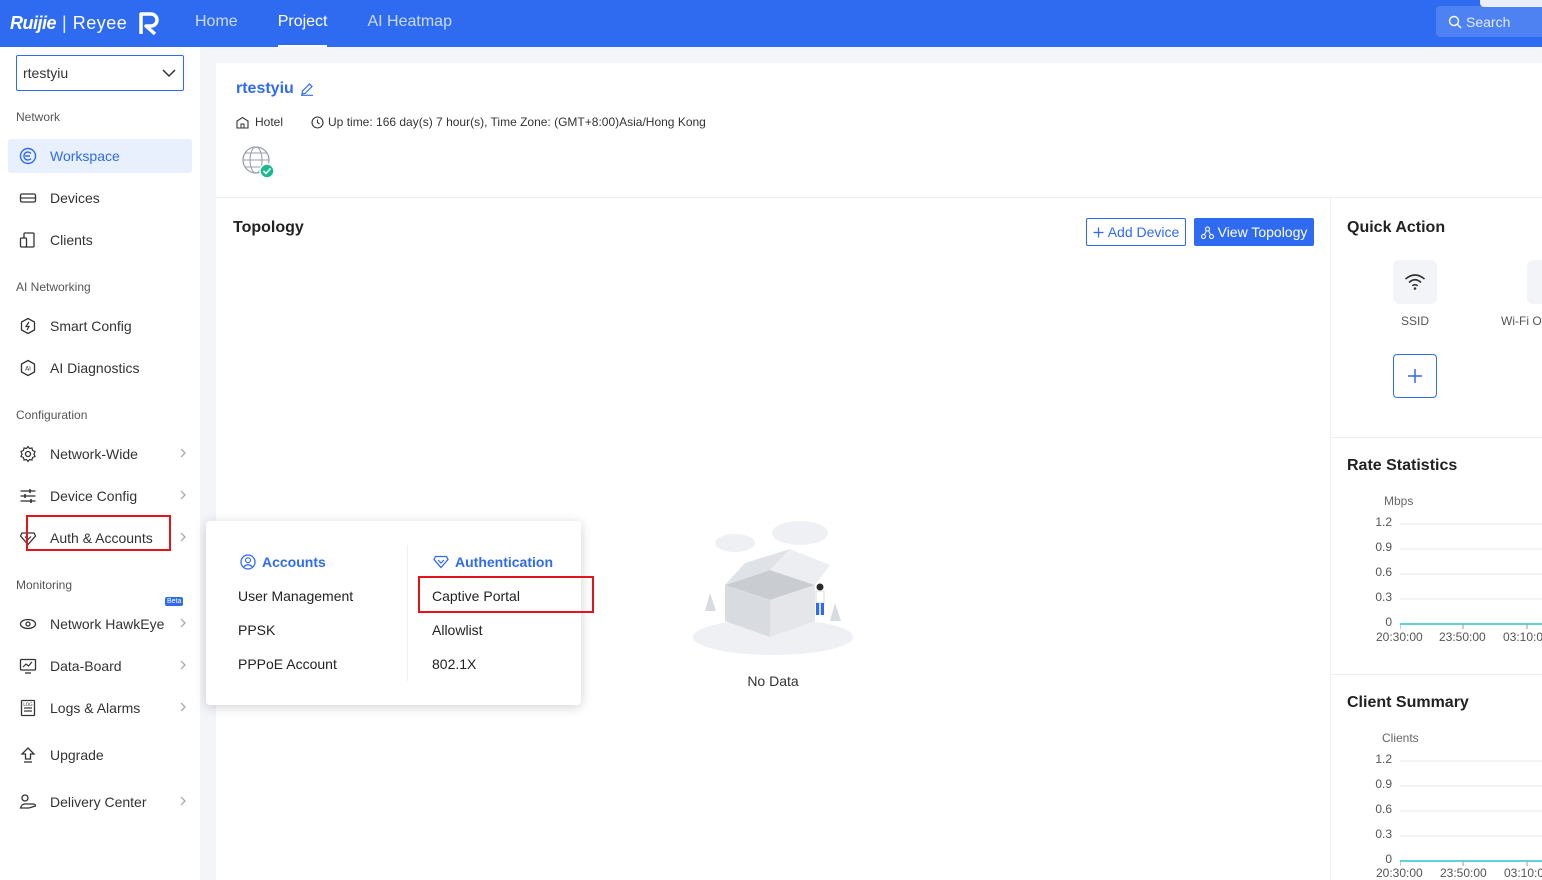 The image size is (1542, 880). What do you see at coordinates (44, 585) in the screenshot?
I see `section-monitoring: Monitoring` at bounding box center [44, 585].